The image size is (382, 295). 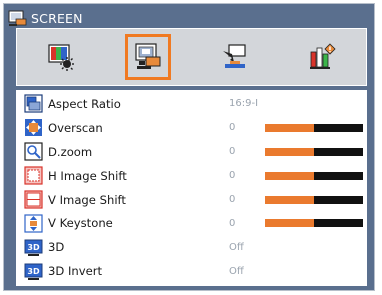 What do you see at coordinates (75, 271) in the screenshot?
I see `setting-label: 3D Invert` at bounding box center [75, 271].